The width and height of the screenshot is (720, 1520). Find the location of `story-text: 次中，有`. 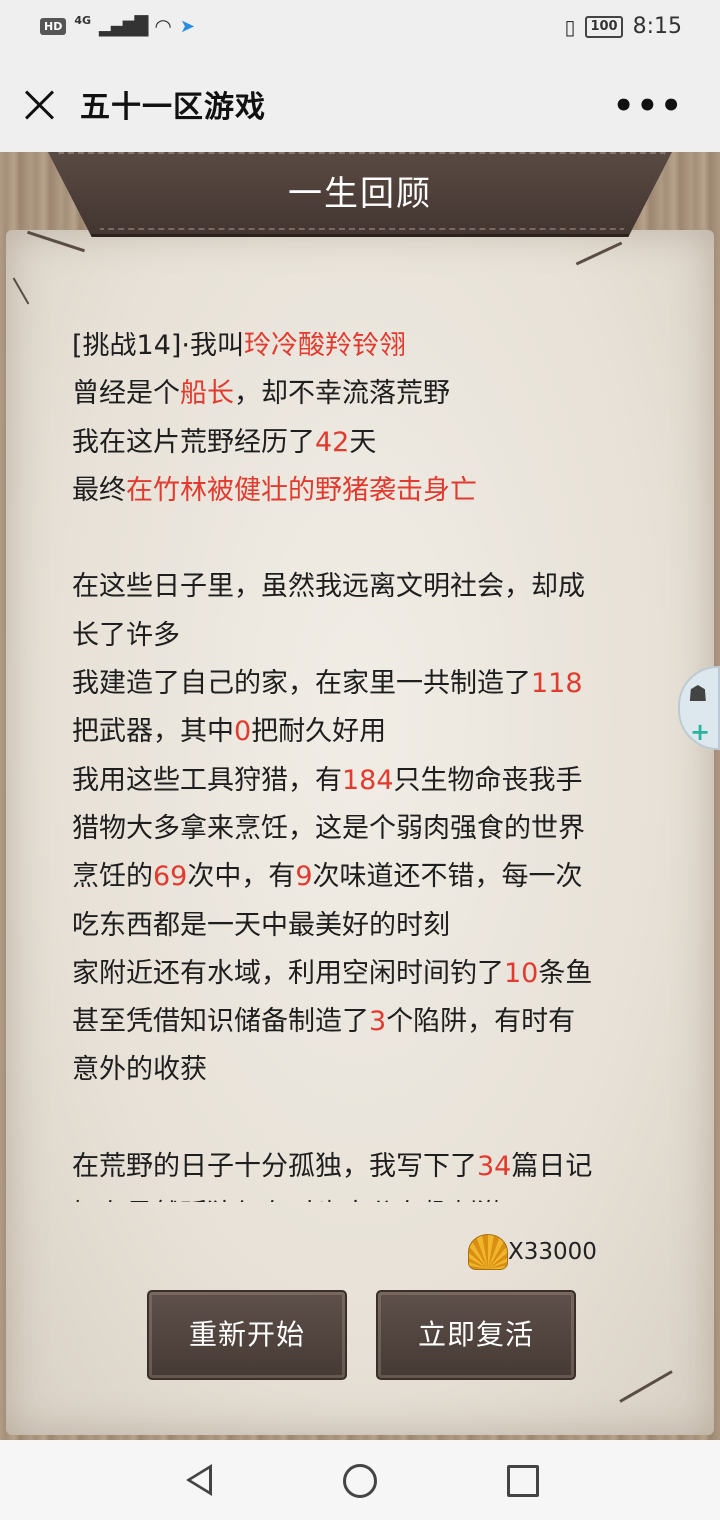

story-text: 次中，有 is located at coordinates (241, 877).